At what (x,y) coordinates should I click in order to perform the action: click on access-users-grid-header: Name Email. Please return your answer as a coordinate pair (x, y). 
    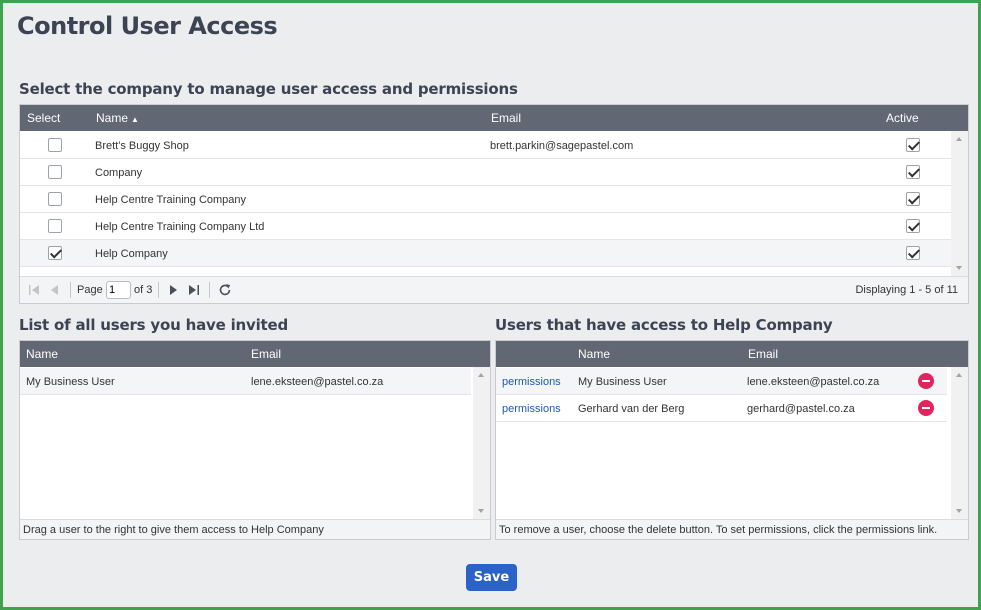
    Looking at the image, I should click on (732, 354).